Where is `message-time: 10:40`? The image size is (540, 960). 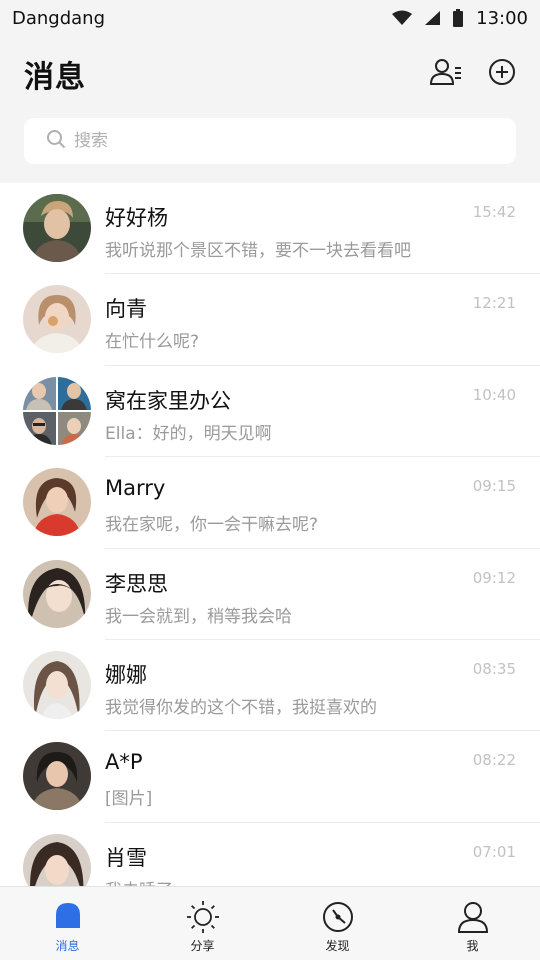 message-time: 10:40 is located at coordinates (494, 394).